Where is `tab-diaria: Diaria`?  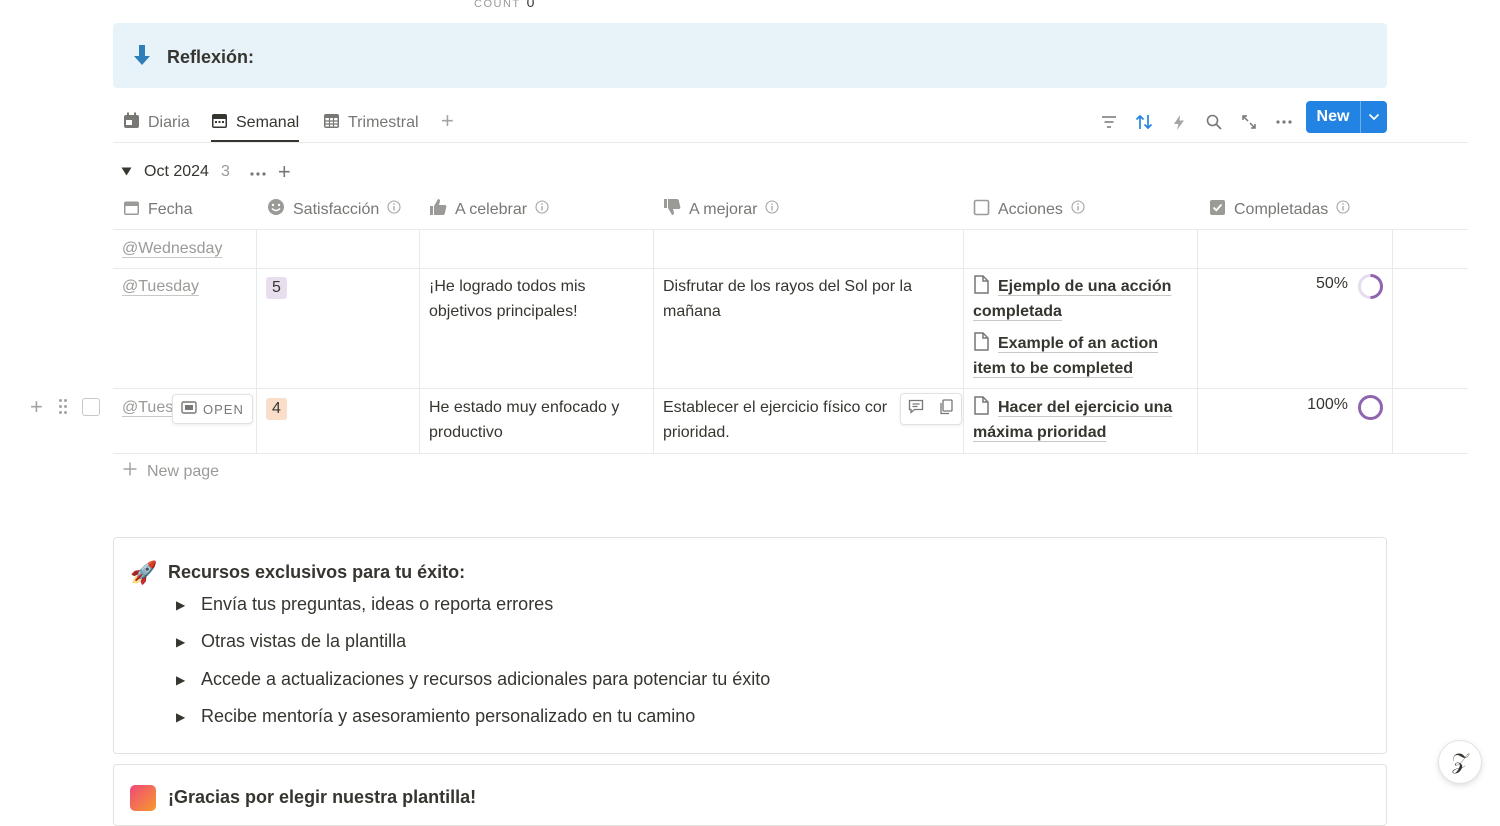
tab-diaria: Diaria is located at coordinates (156, 123).